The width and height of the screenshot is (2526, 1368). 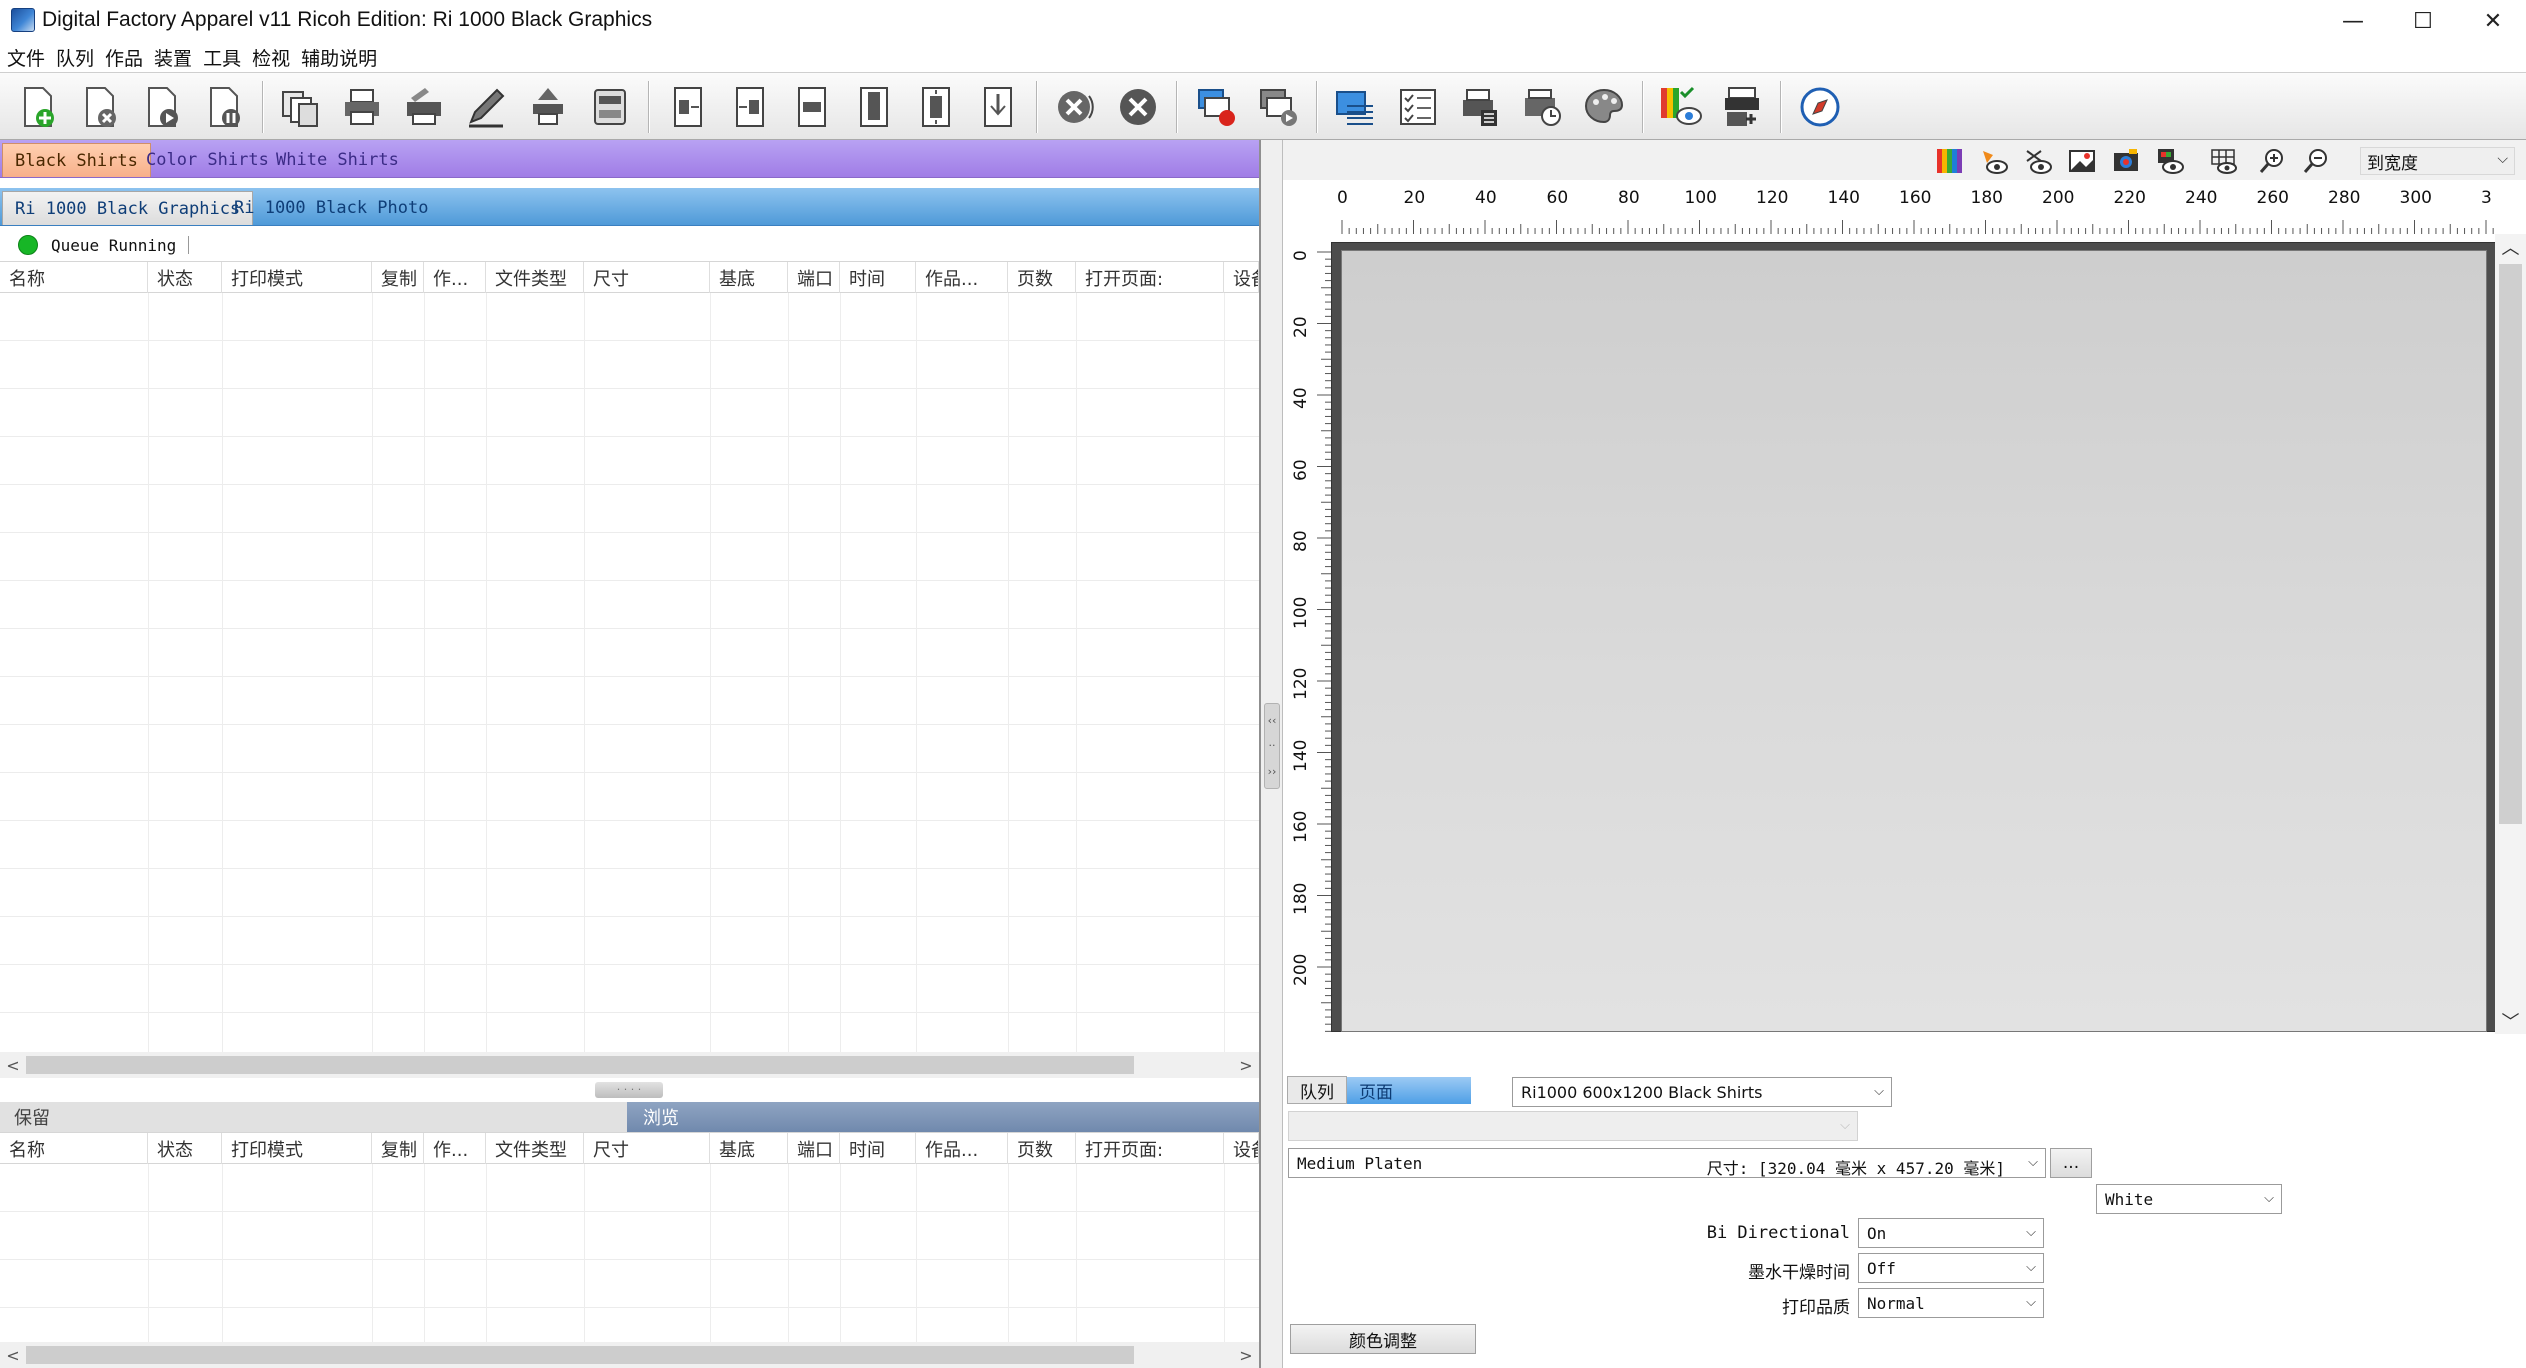 I want to click on close-button: ✕, so click(x=2492, y=21).